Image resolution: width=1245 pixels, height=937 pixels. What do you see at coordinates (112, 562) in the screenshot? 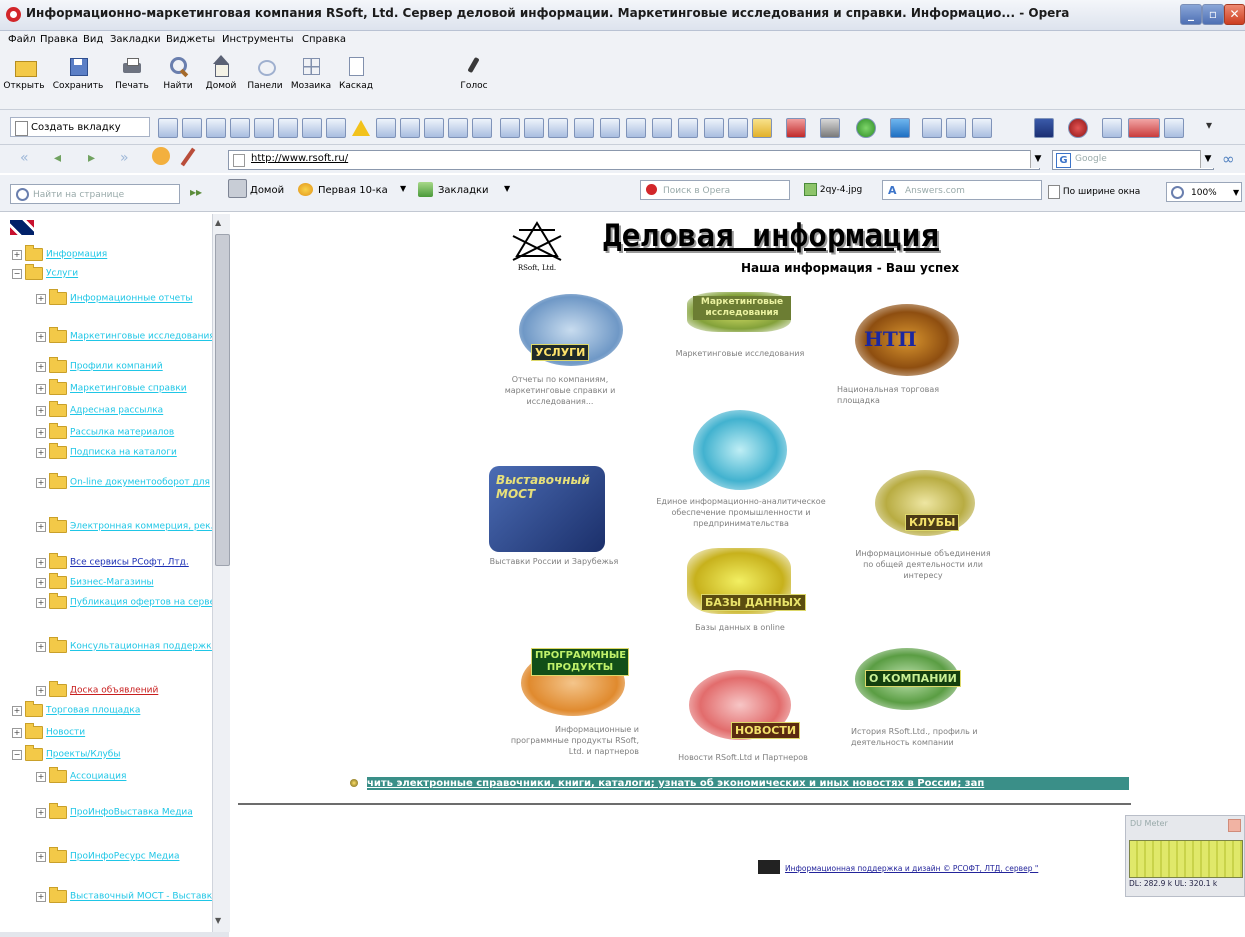
I see `tree-item: + Все сервисы РСофт, Лтд.` at bounding box center [112, 562].